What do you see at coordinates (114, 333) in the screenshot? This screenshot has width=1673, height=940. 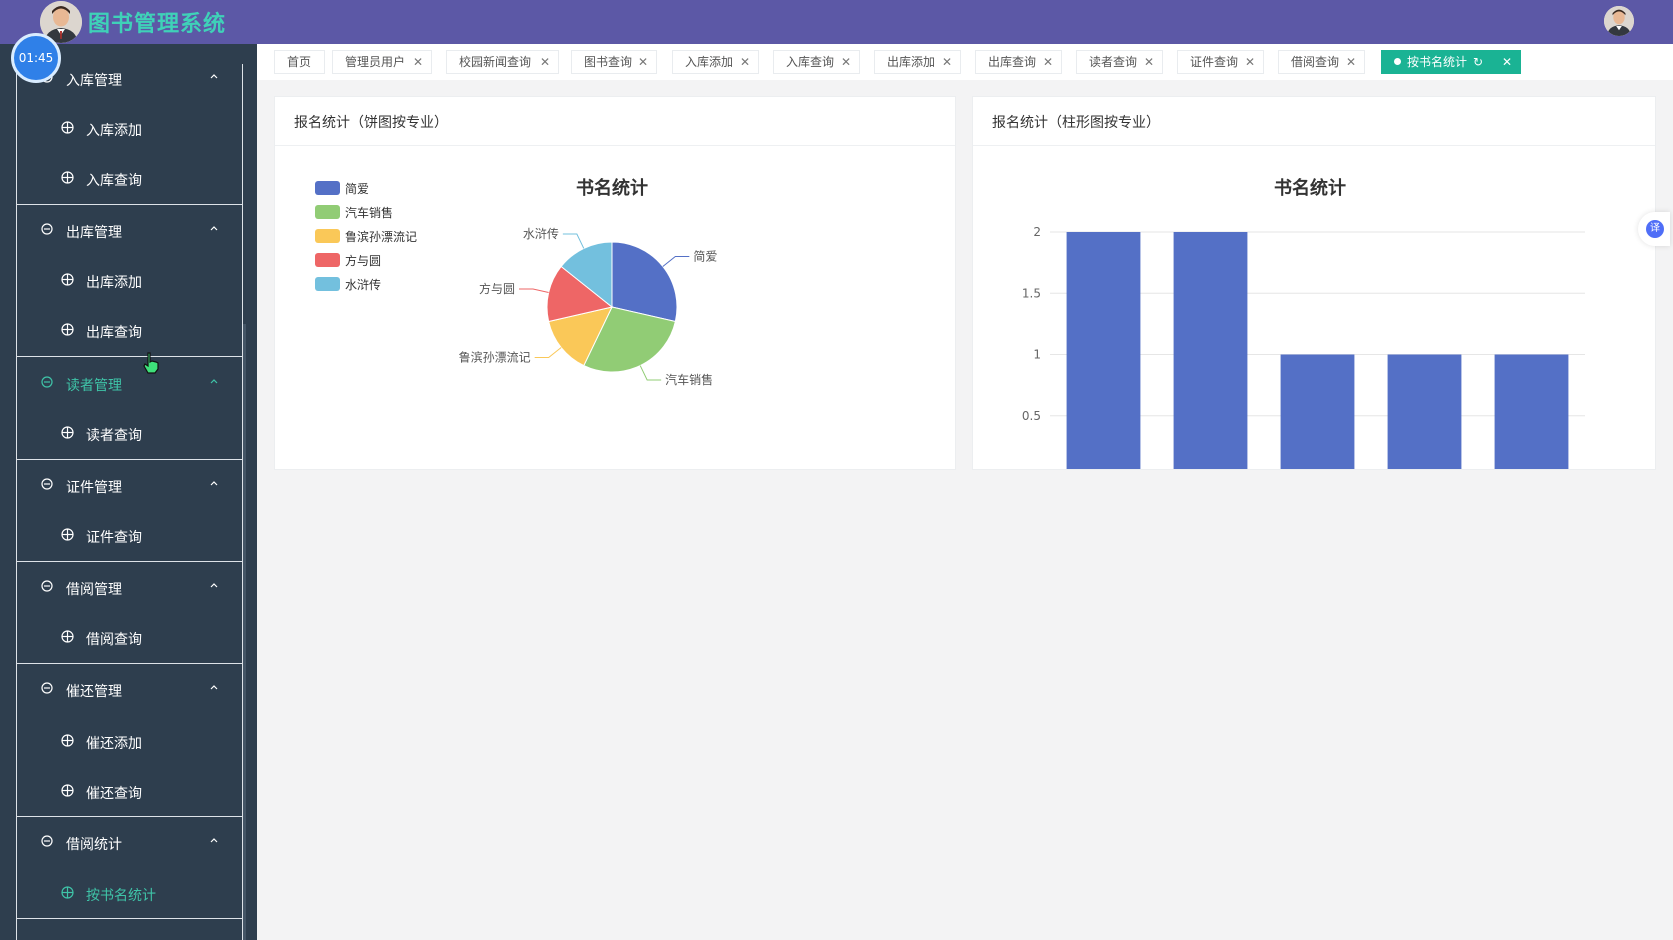 I see `sidebar-item-label: 出库查询` at bounding box center [114, 333].